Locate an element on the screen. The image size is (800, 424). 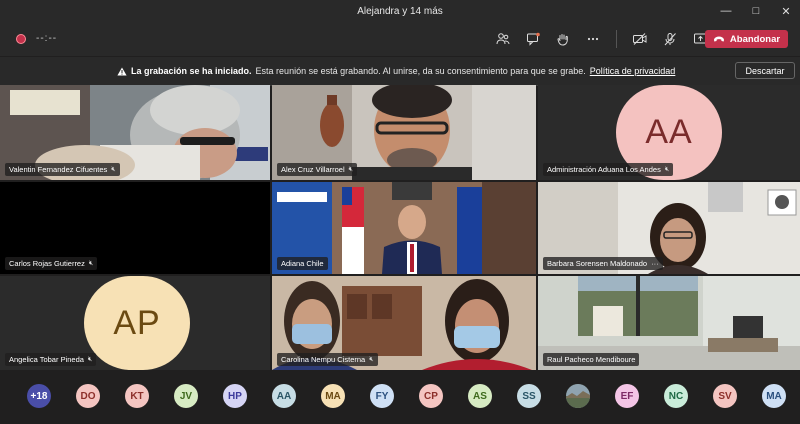
participant-name-tag: Carolina Nempu Cisterna 🔇︎ is located at coordinates (327, 359).